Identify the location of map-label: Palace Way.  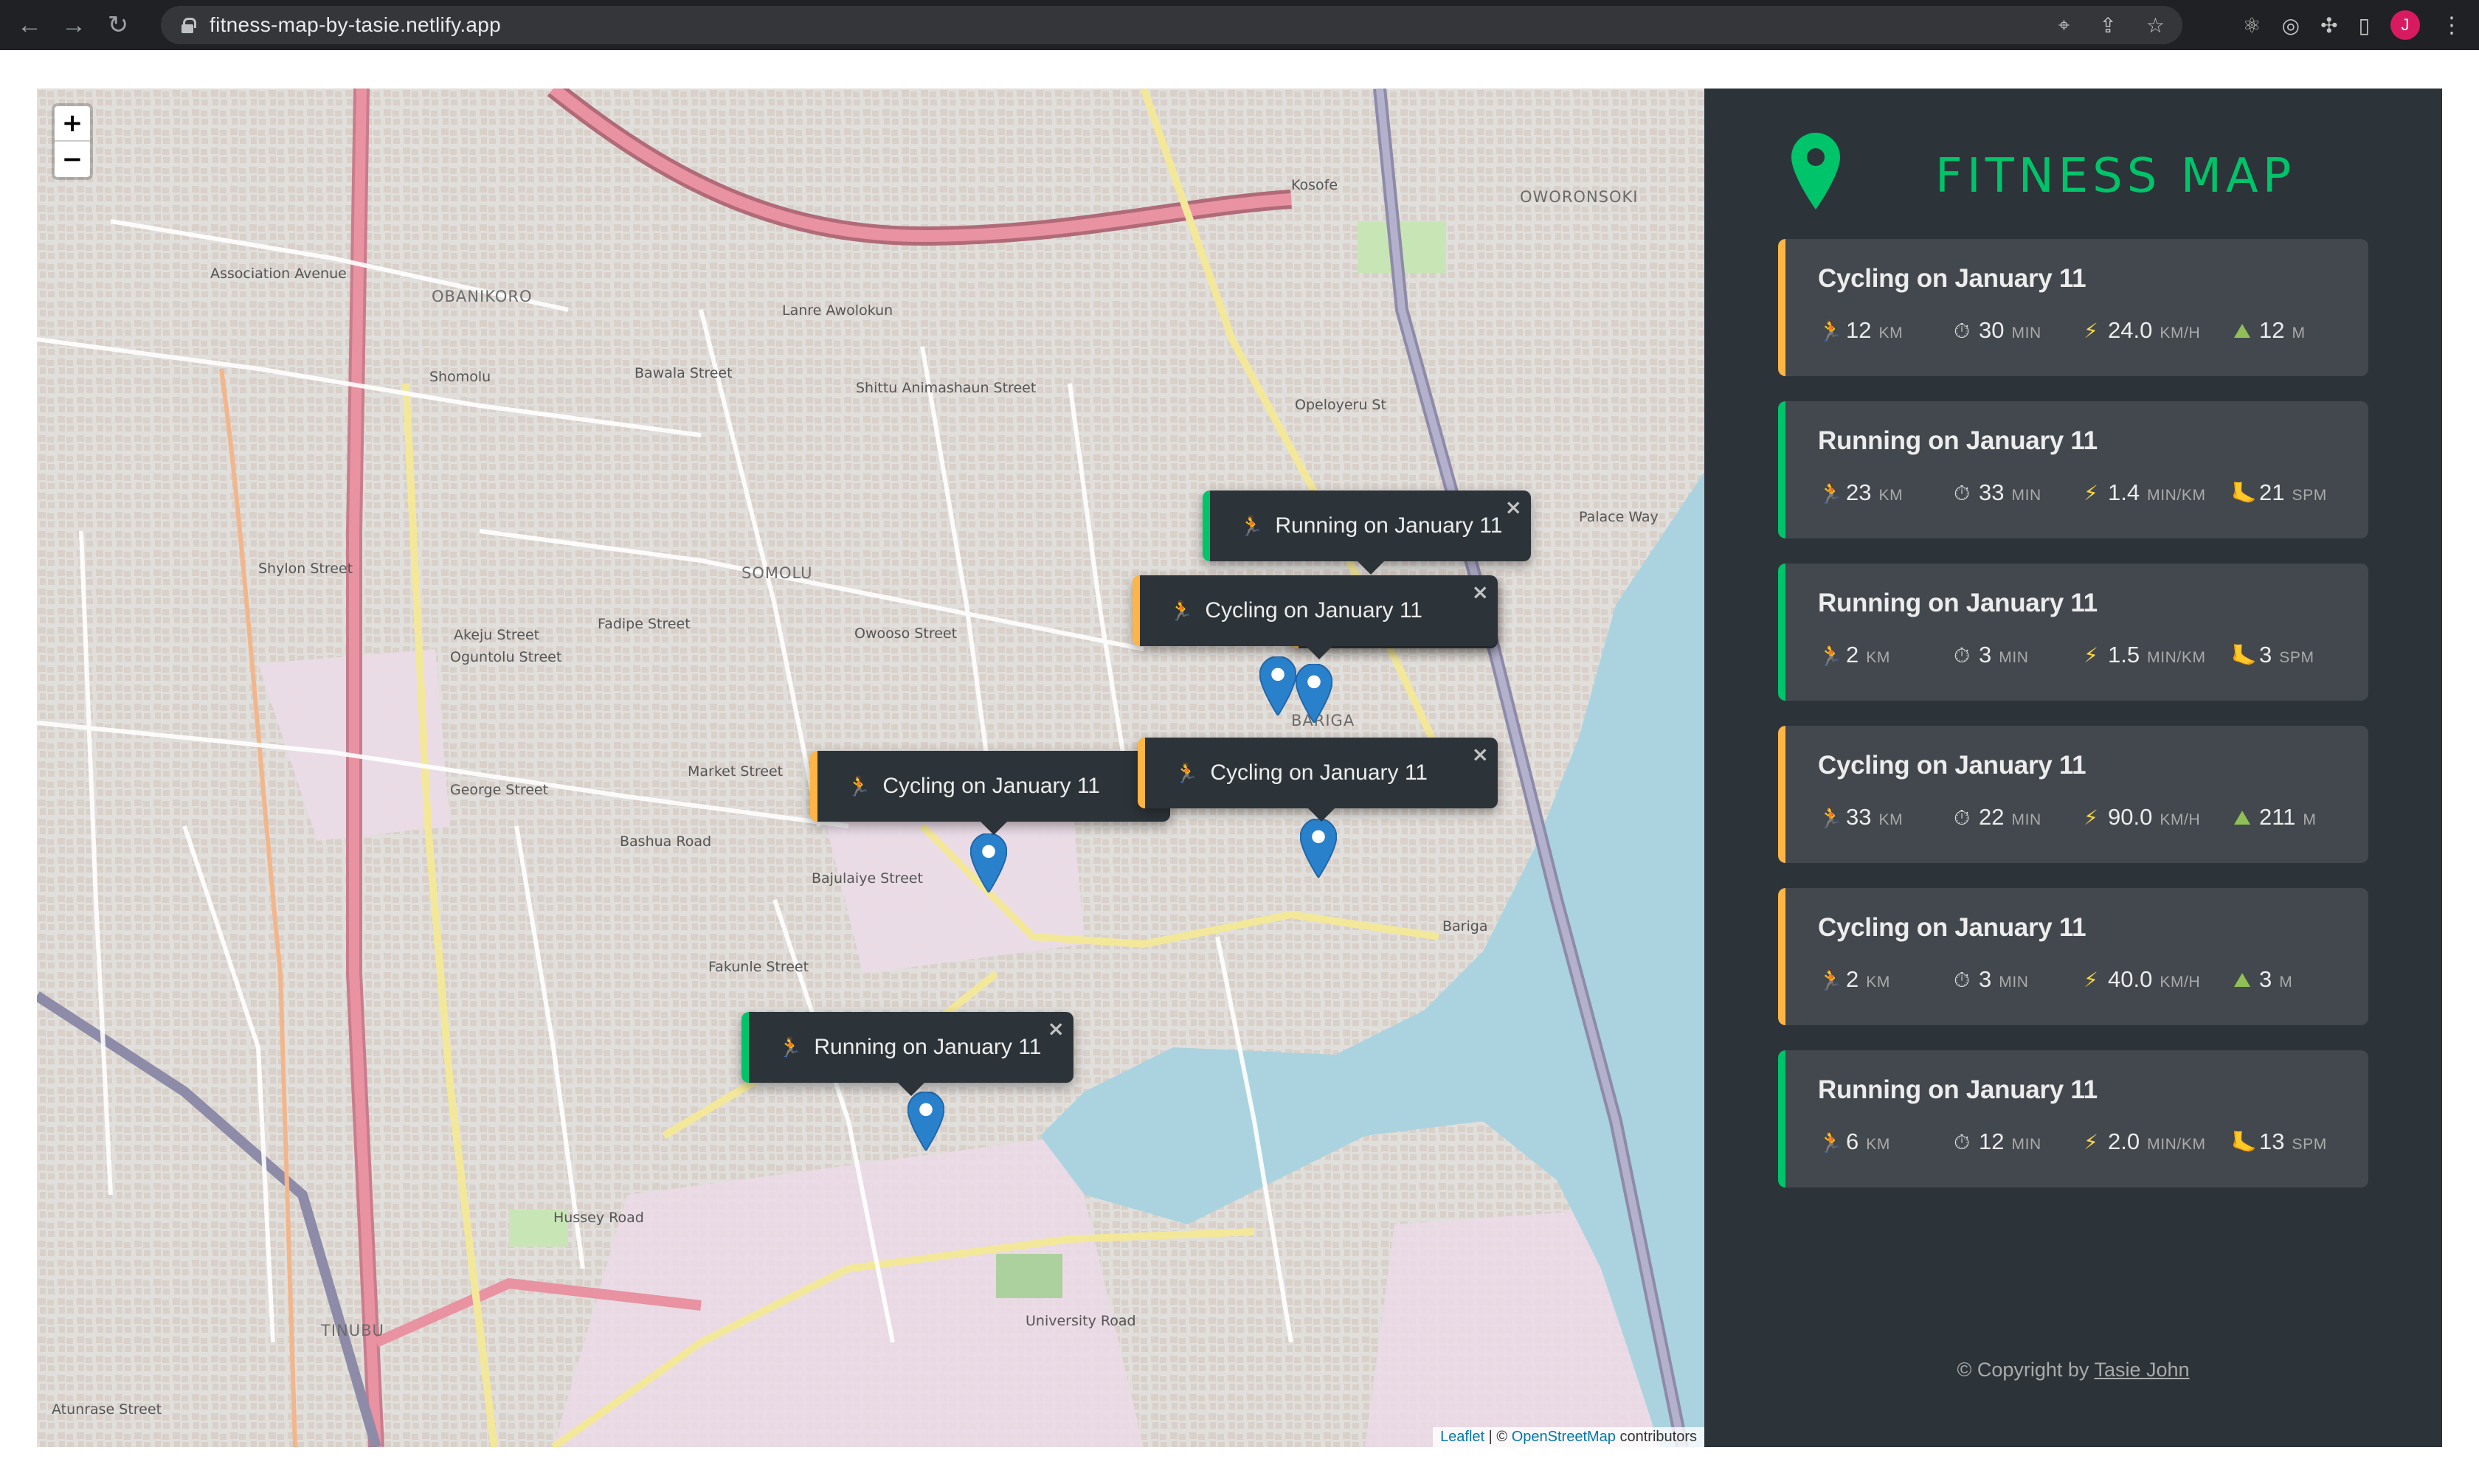
(1619, 517).